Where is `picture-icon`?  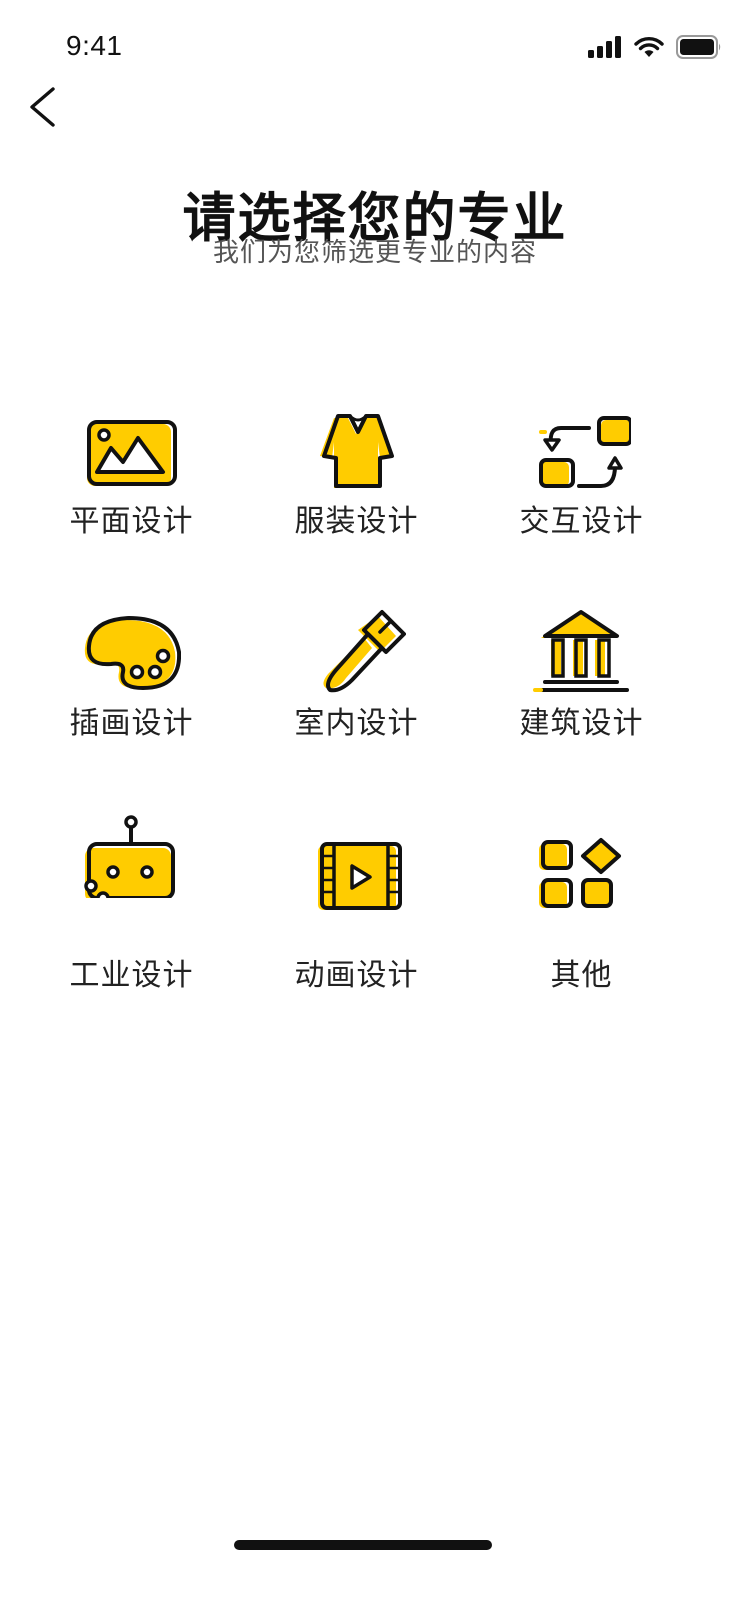 picture-icon is located at coordinates (132, 453).